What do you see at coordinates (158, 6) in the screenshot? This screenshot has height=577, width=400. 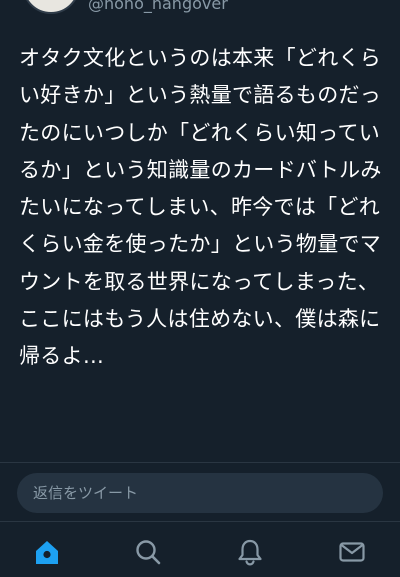 I see `author-handle: @nono_hangover` at bounding box center [158, 6].